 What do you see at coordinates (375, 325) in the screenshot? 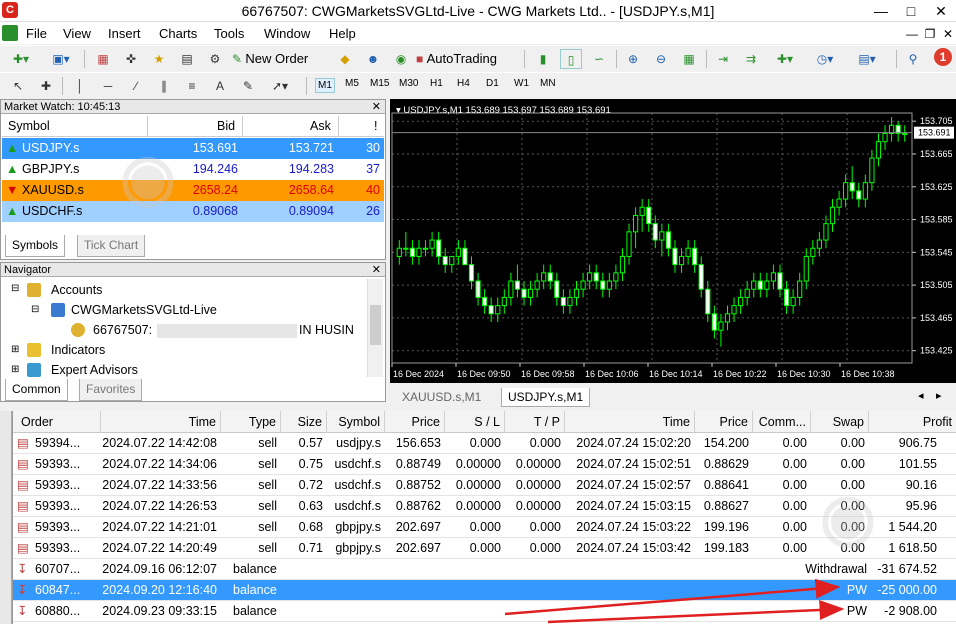
I see `scrollbar-thumb` at bounding box center [375, 325].